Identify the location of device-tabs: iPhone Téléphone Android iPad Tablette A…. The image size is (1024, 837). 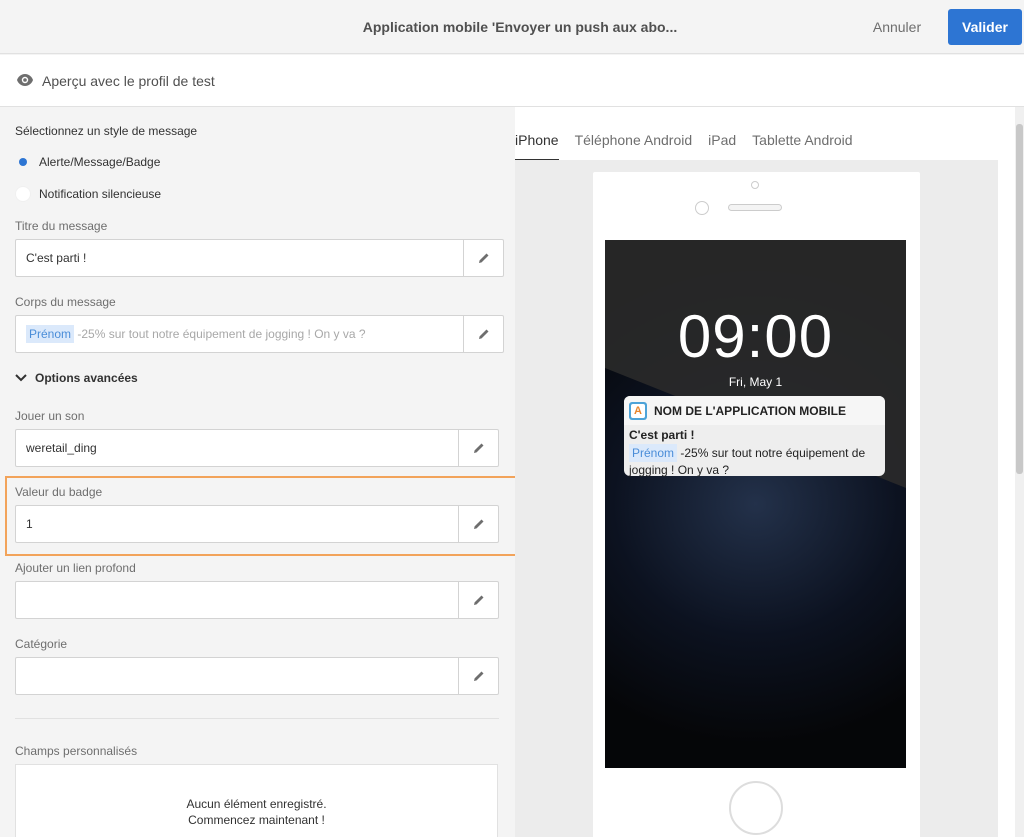
(692, 143).